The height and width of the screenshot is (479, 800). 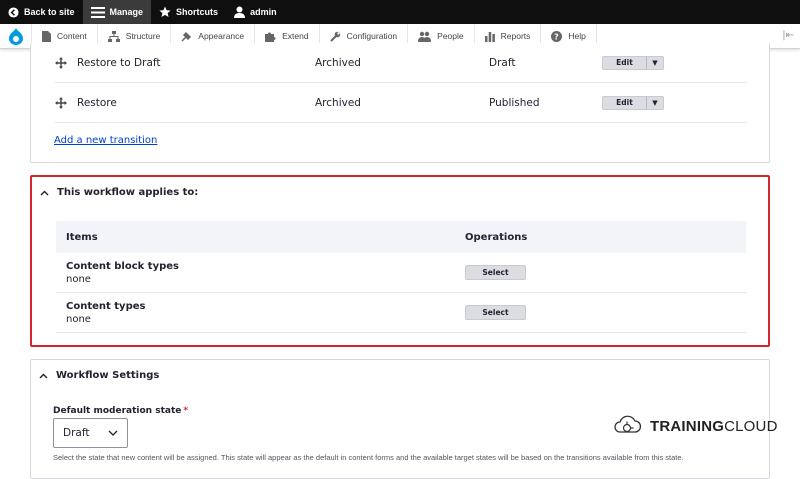 I want to click on manage-label: Manage, so click(x=126, y=12).